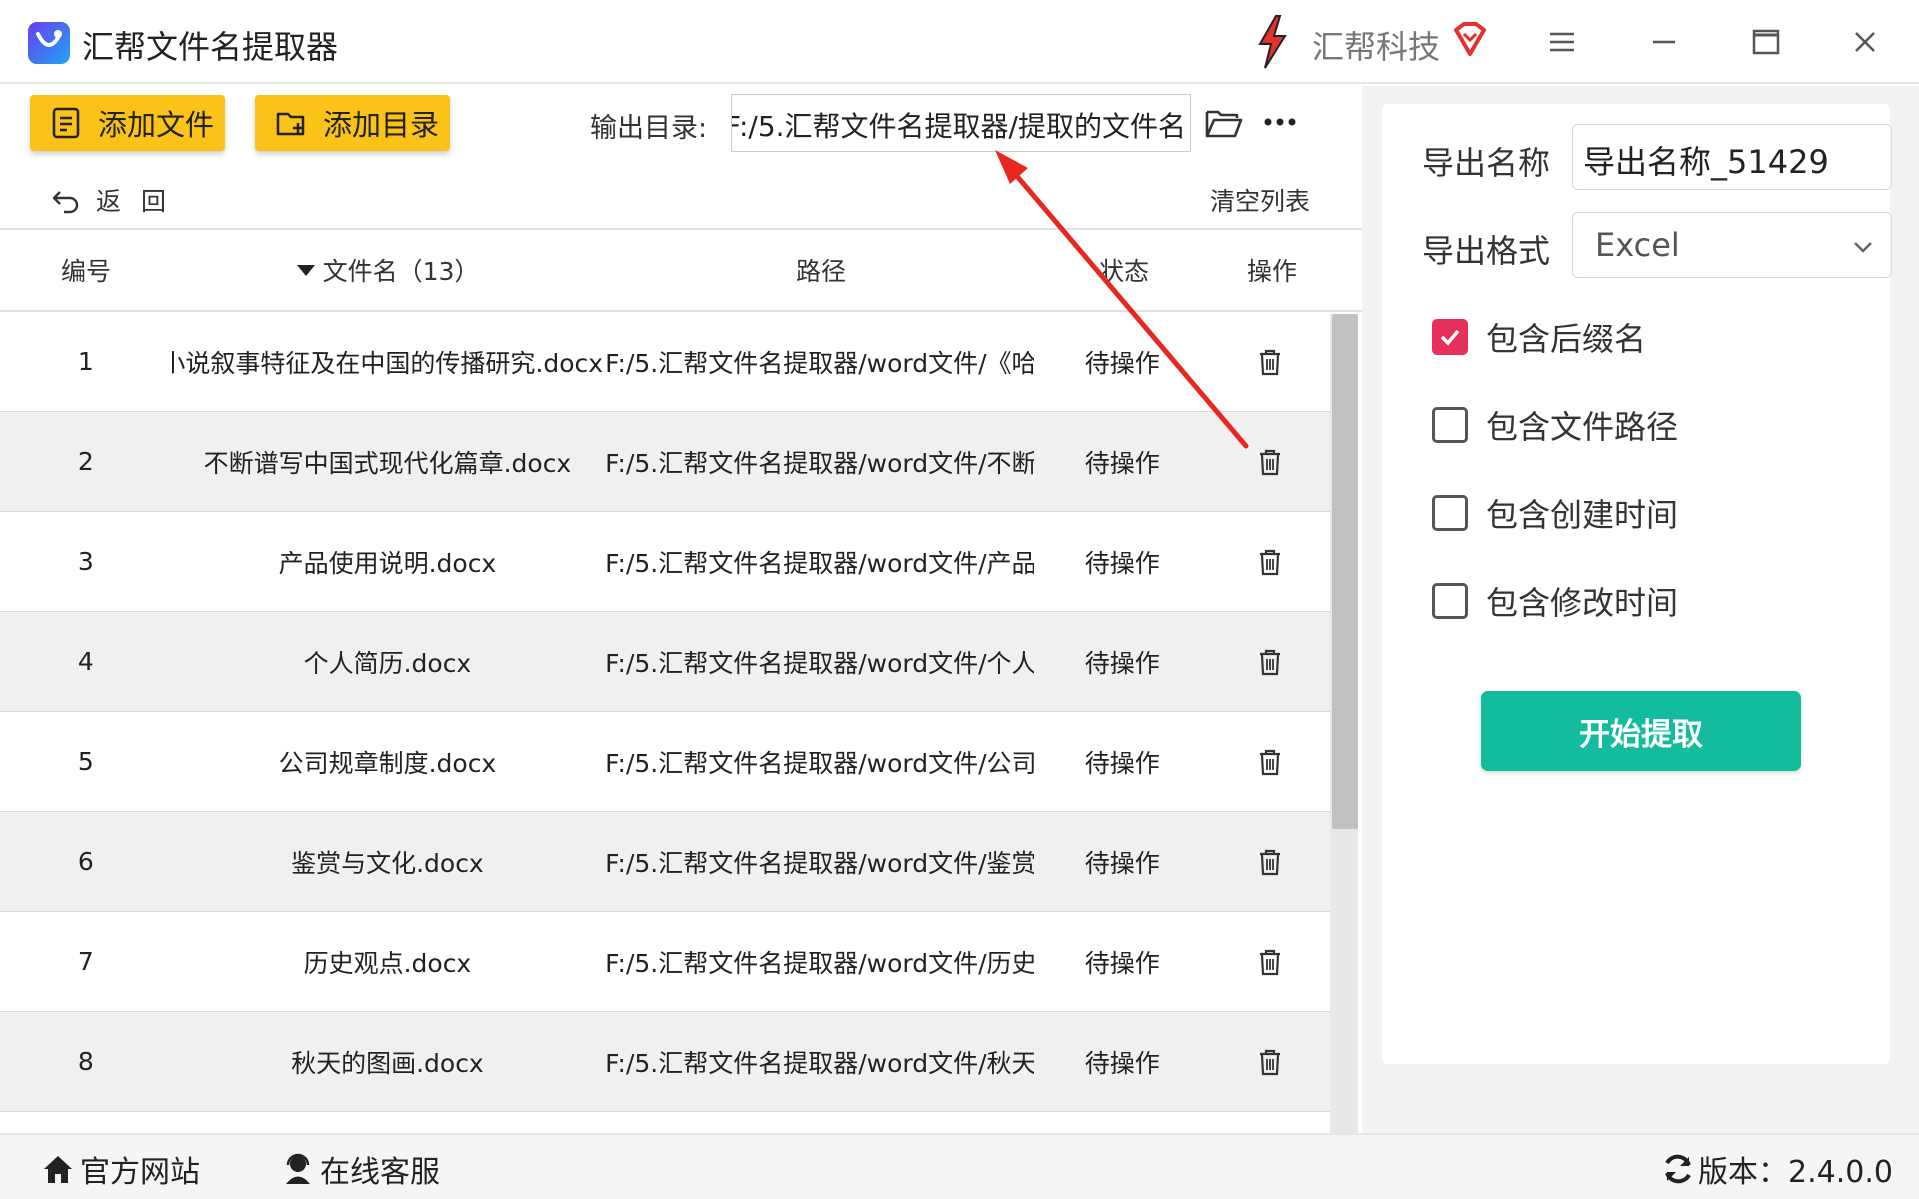  What do you see at coordinates (1637, 245) in the screenshot?
I see `export-format-value: Excel` at bounding box center [1637, 245].